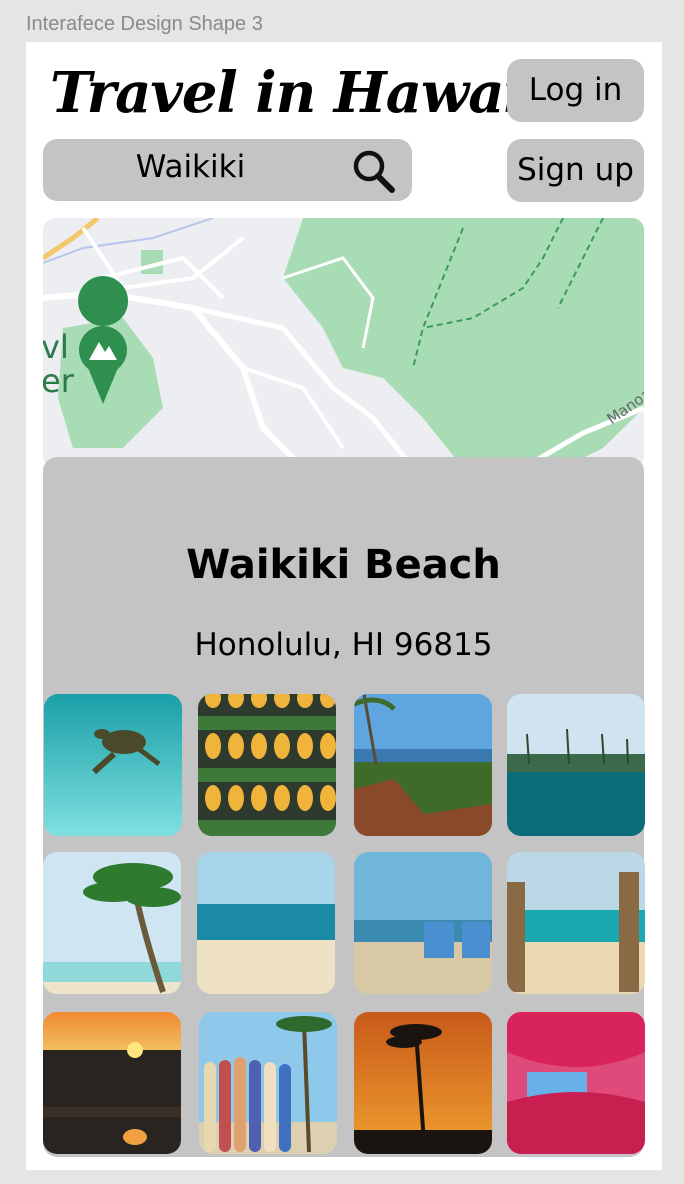 The width and height of the screenshot is (684, 1184). Describe the element at coordinates (112, 923) in the screenshot. I see `palm-beach-photo` at that location.